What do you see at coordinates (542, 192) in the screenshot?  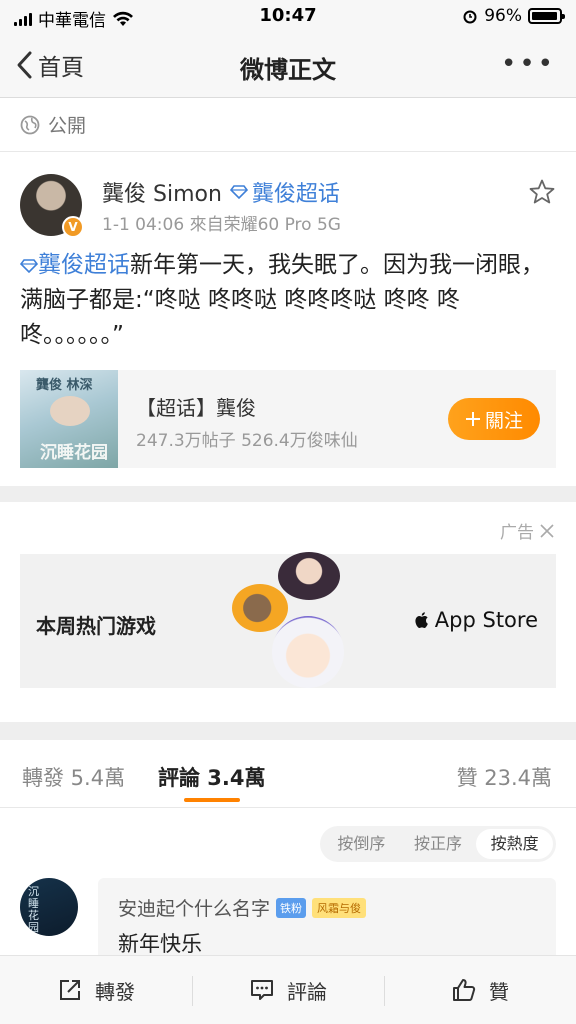 I see `star-icon` at bounding box center [542, 192].